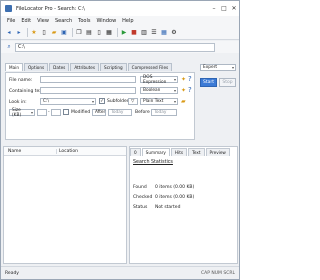  What do you see at coordinates (44, 33) in the screenshot?
I see `new-document-icon: ▯` at bounding box center [44, 33].